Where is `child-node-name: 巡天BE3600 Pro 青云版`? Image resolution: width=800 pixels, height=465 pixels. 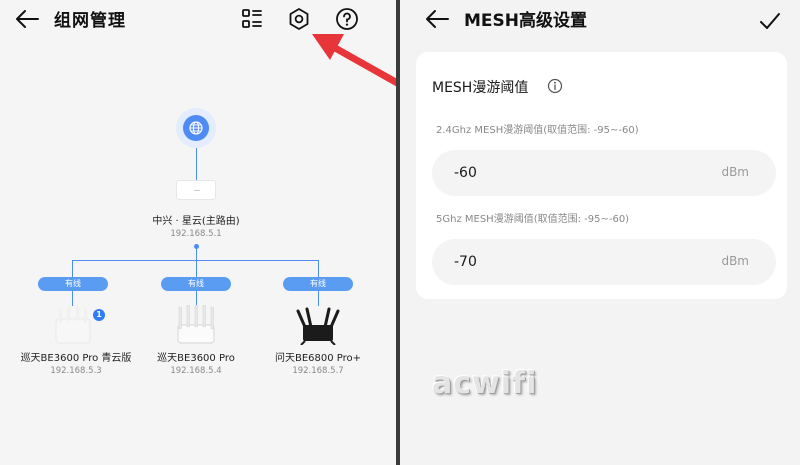 child-node-name: 巡天BE3600 Pro 青云版 is located at coordinates (76, 358).